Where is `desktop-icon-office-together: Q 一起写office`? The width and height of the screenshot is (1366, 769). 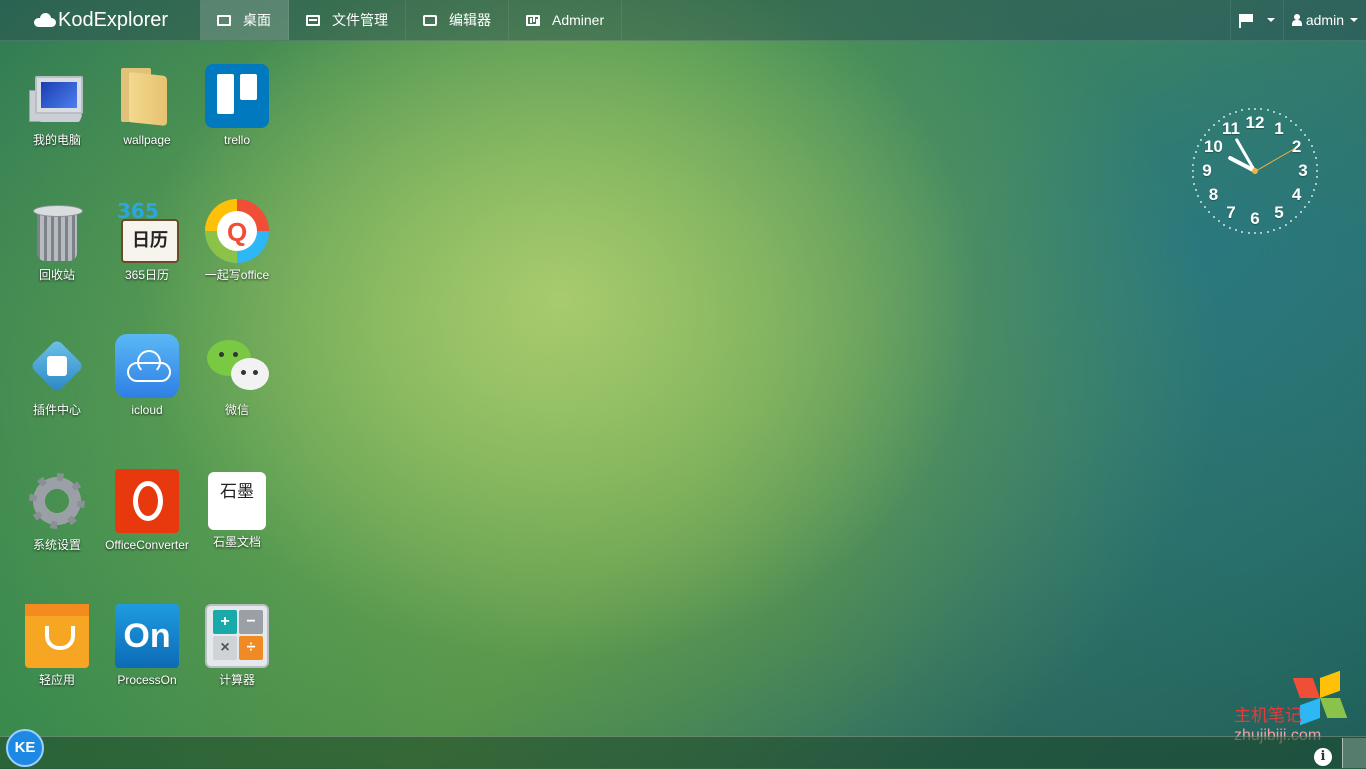 desktop-icon-office-together: Q 一起写office is located at coordinates (237, 241).